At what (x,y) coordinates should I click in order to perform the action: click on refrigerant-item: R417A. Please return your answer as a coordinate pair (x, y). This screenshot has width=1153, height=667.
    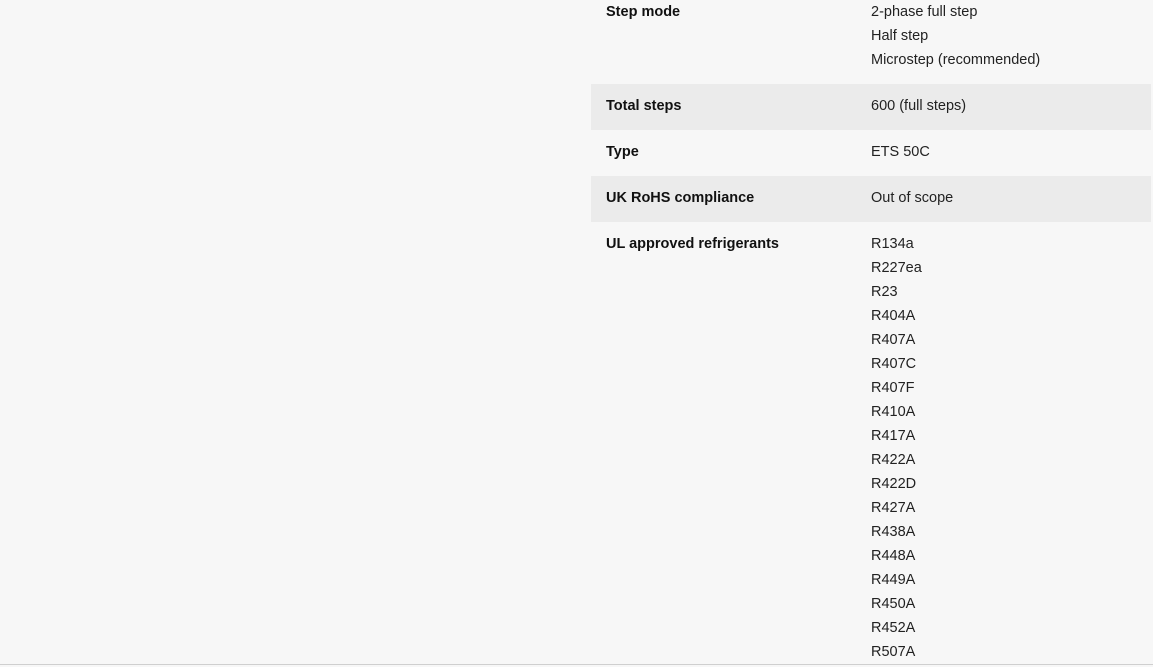
    Looking at the image, I should click on (893, 436).